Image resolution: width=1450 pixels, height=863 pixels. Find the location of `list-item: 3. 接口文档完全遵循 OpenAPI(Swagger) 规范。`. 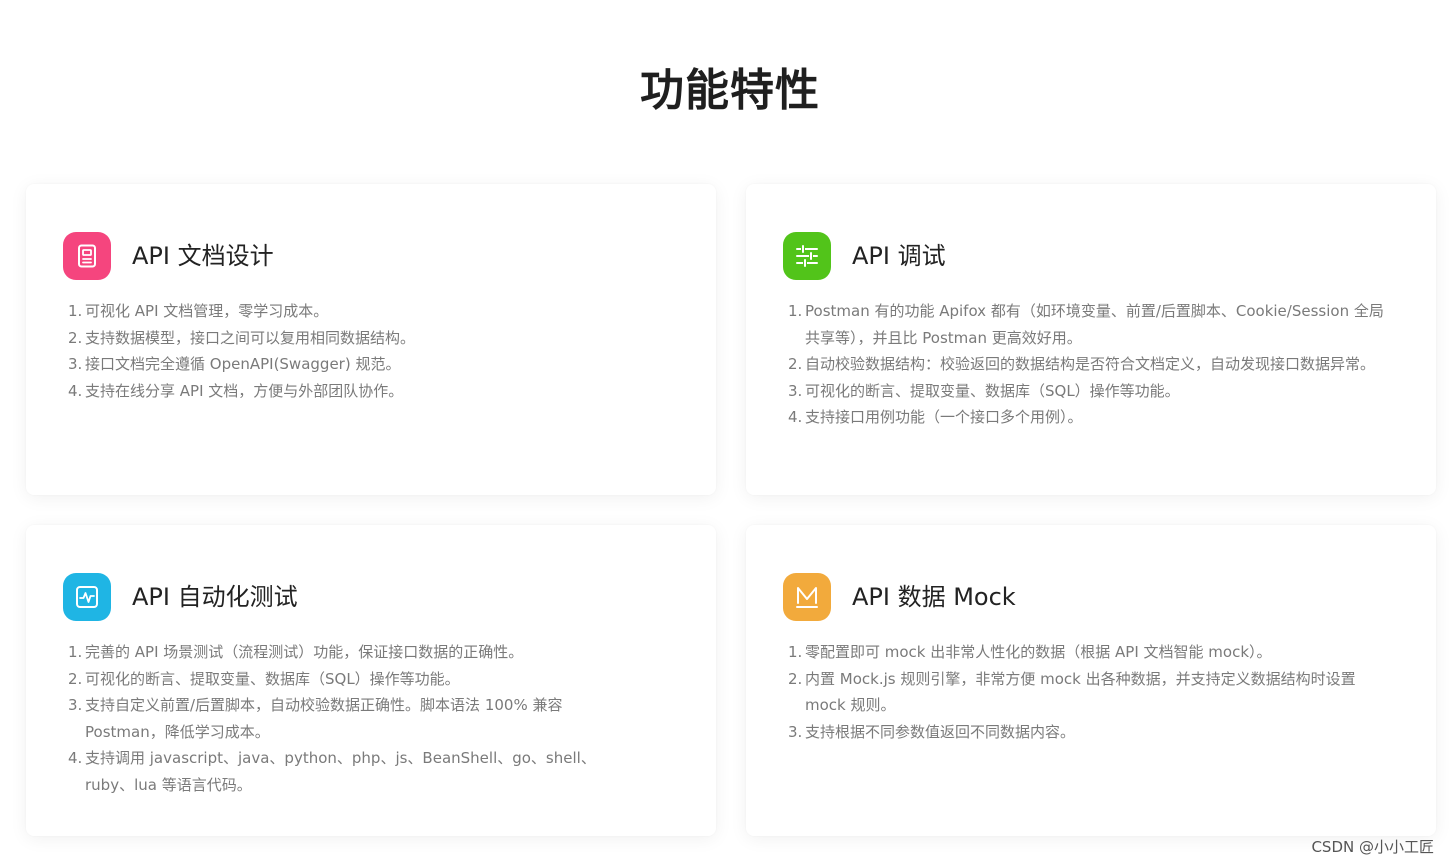

list-item: 3. 接口文档完全遵循 OpenAPI(Swagger) 规范。 is located at coordinates (234, 364).